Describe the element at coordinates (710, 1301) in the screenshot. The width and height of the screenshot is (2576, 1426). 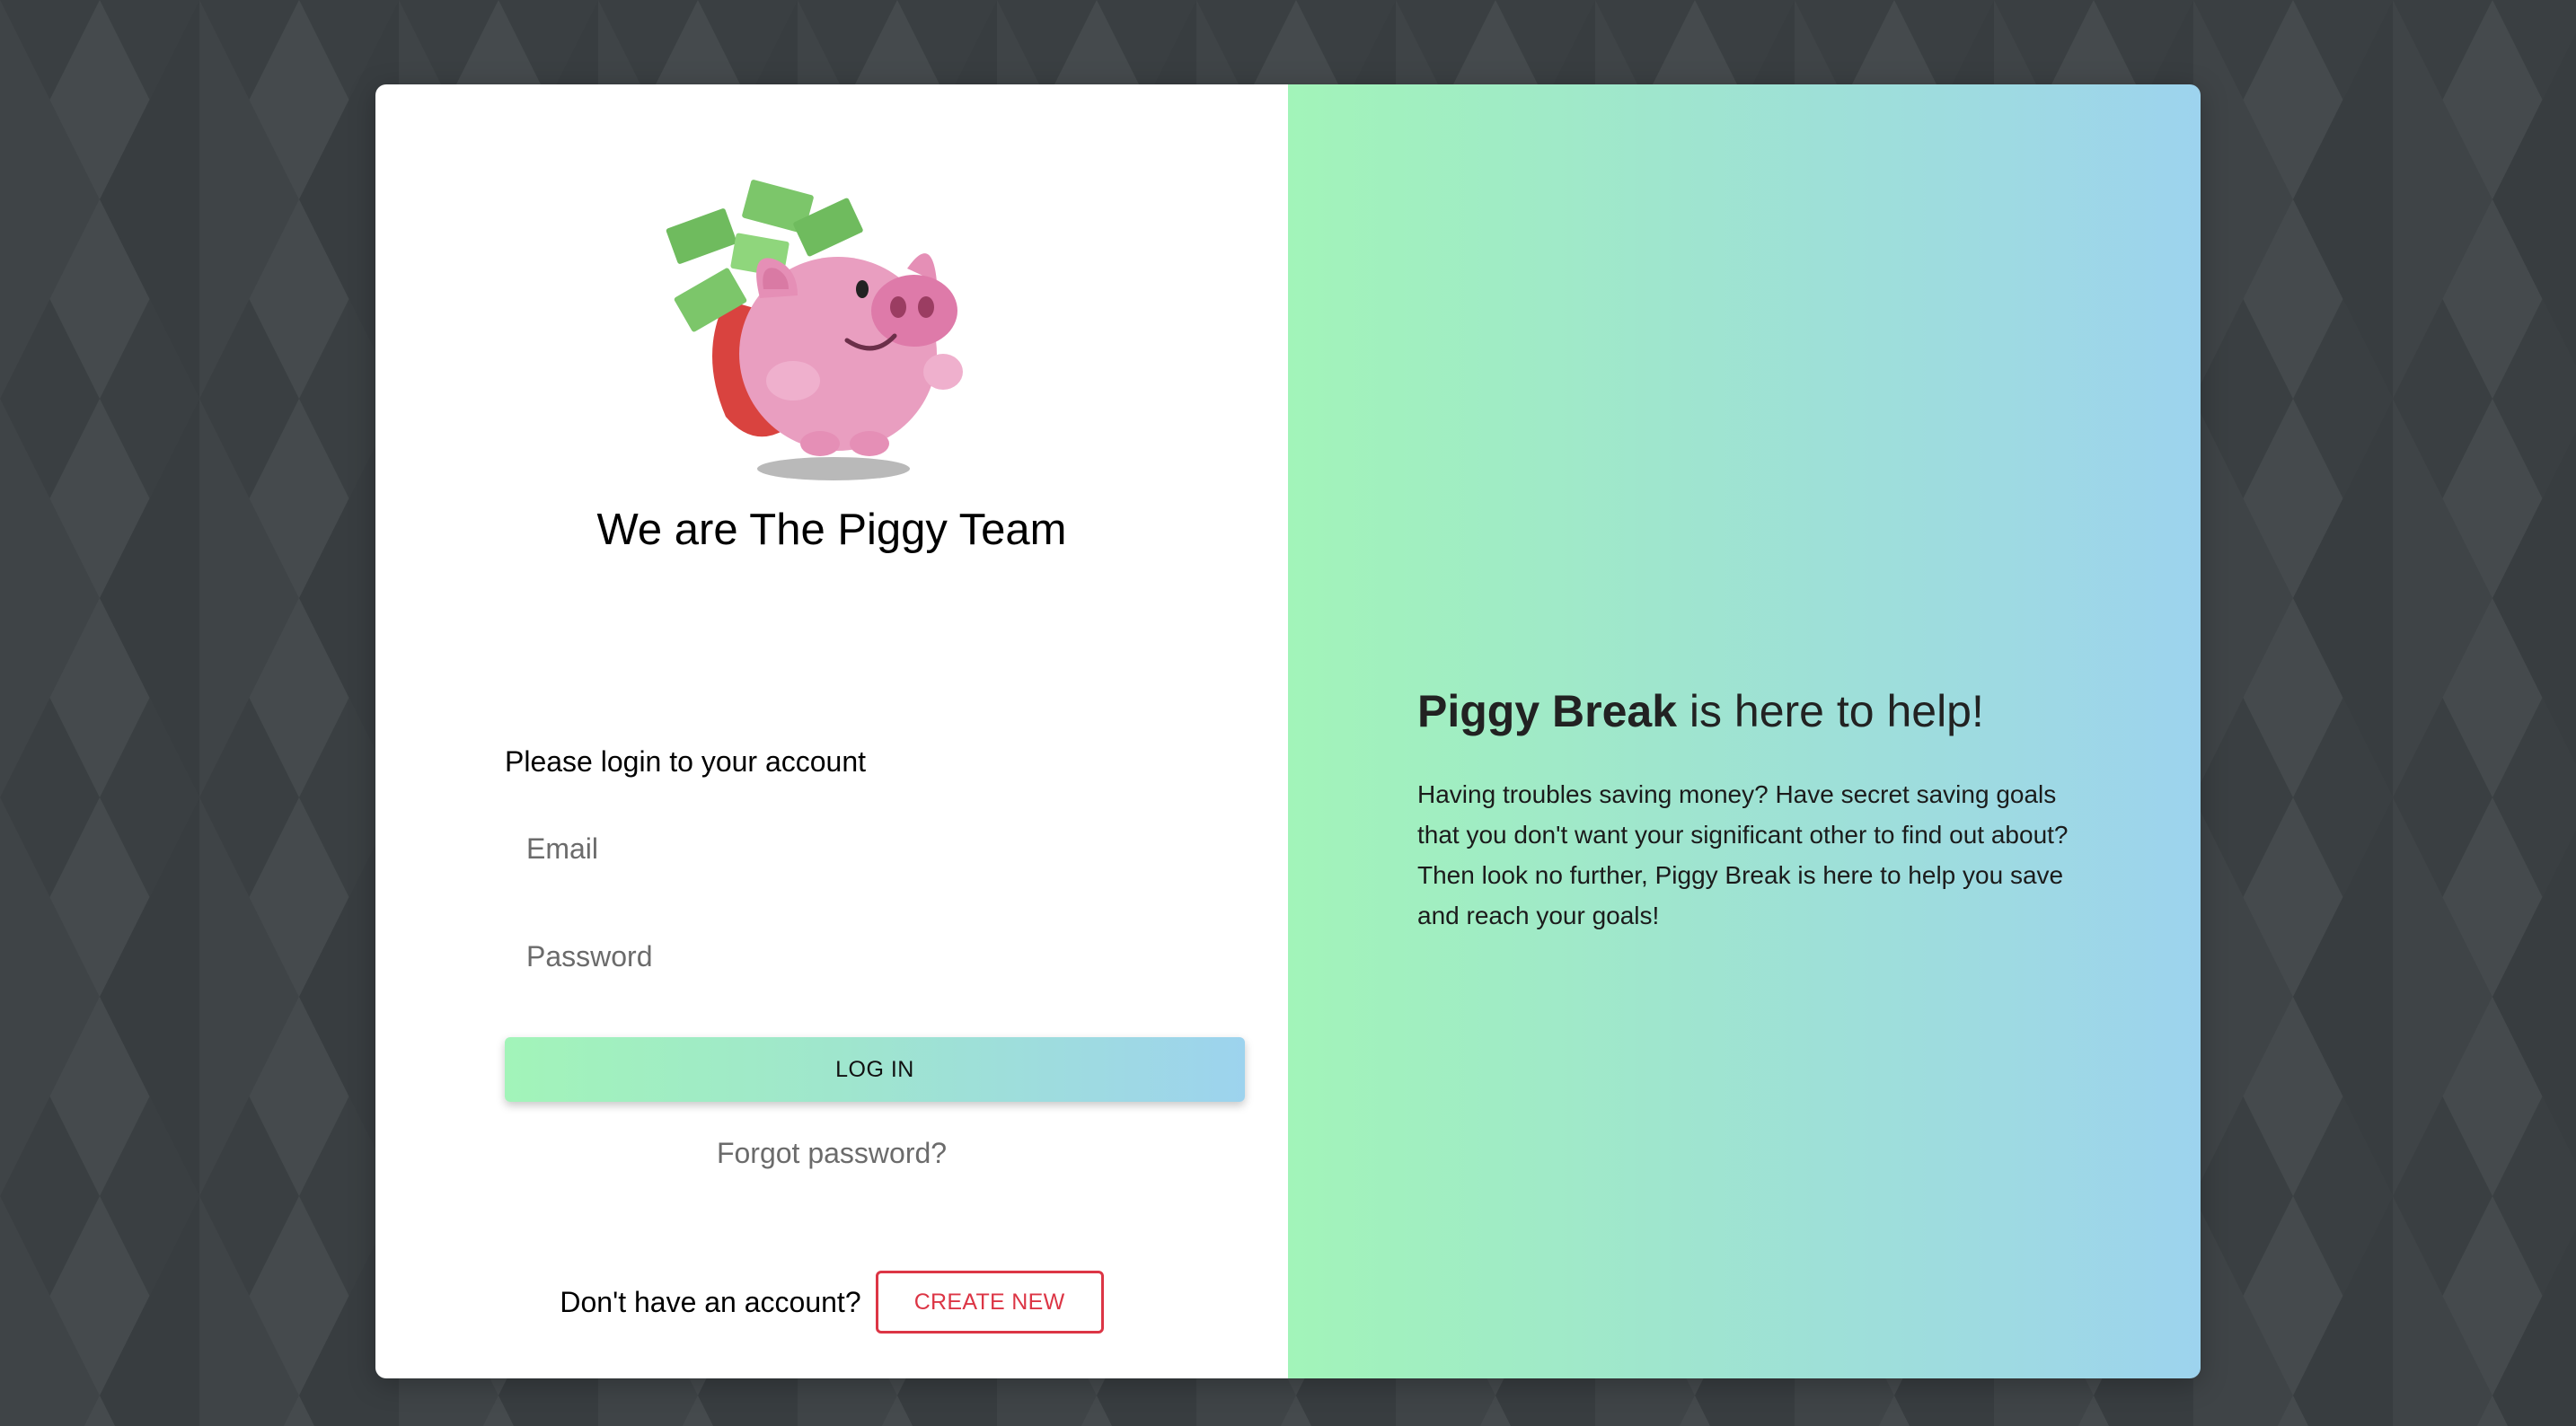
I see `signup-text: Don't have an account?` at that location.